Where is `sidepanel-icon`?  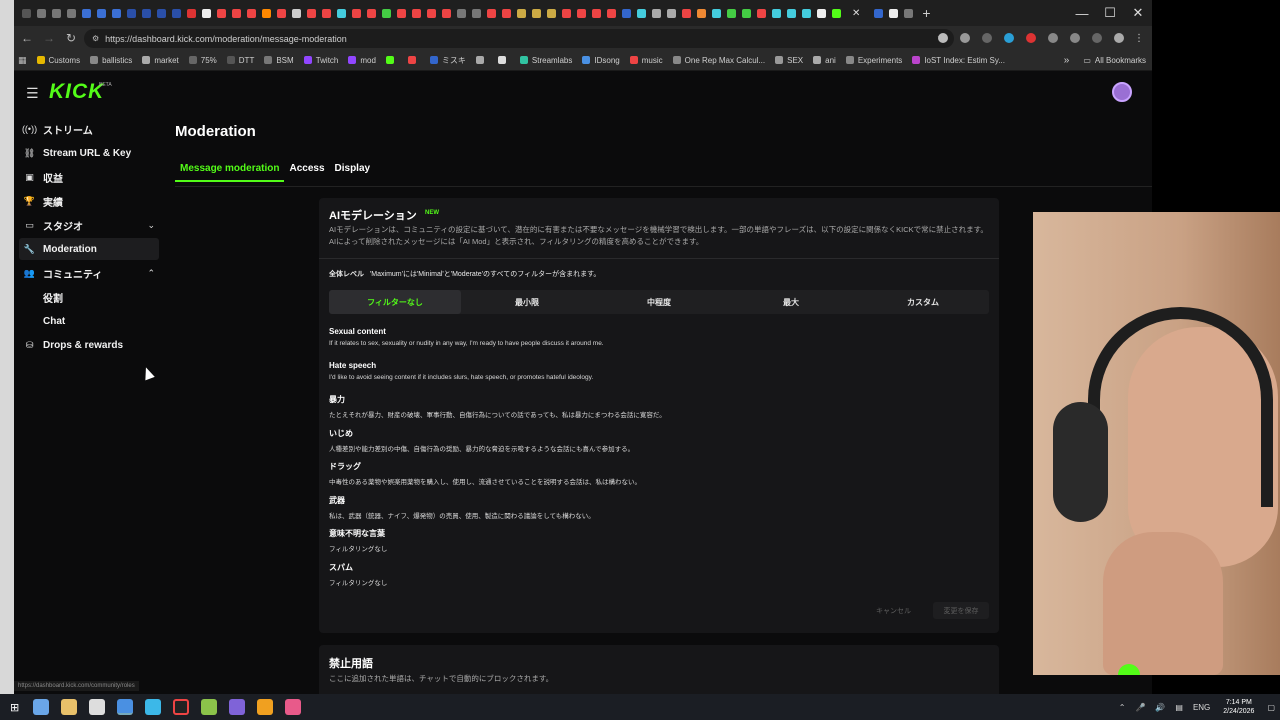
sidepanel-icon is located at coordinates (1097, 38).